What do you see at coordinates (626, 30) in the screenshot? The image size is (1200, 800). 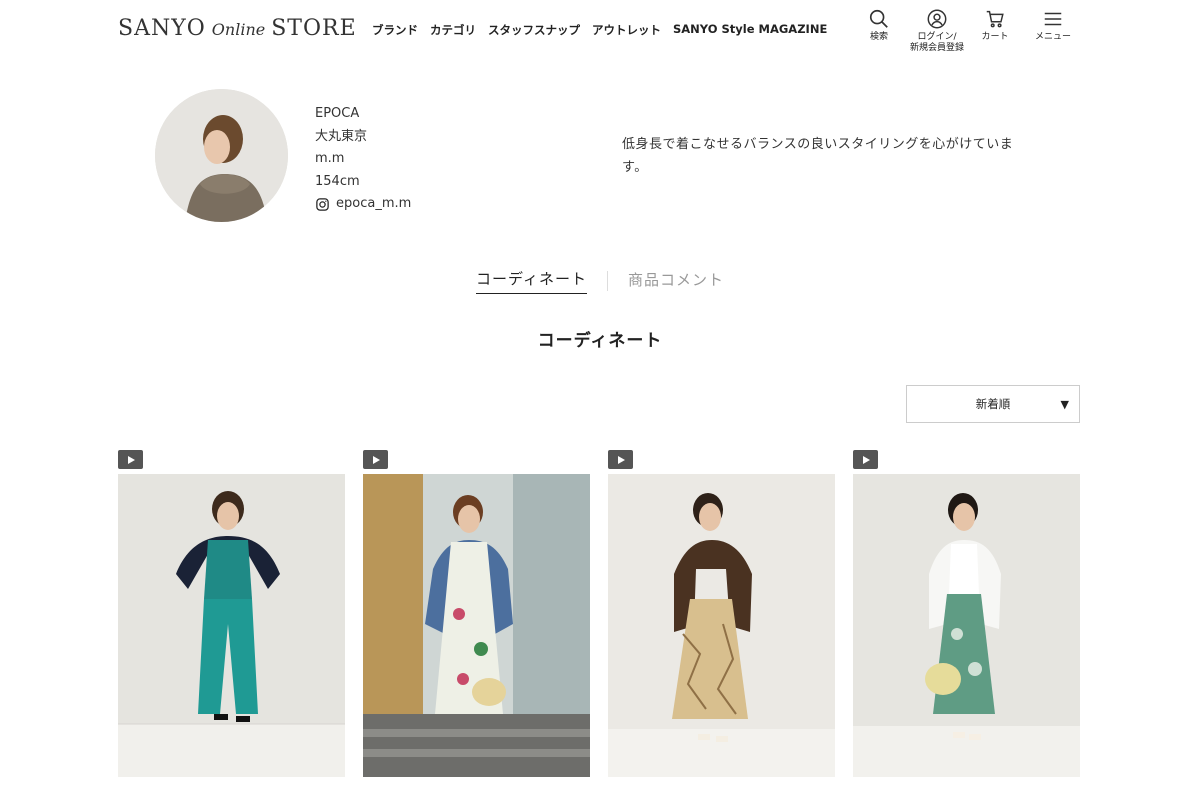 I see `nav-item-outlet: アウトレット` at bounding box center [626, 30].